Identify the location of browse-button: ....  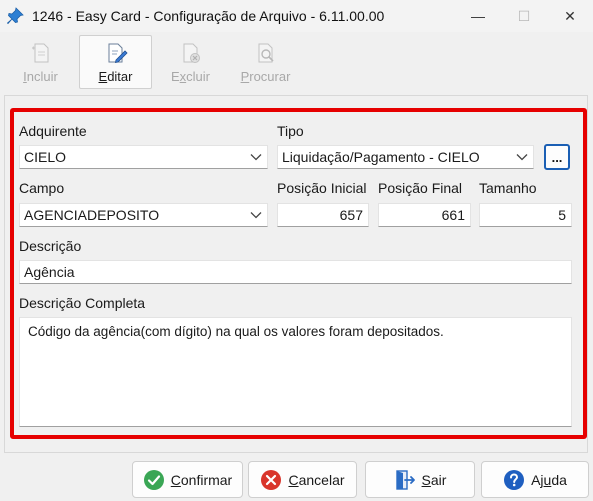
(557, 157).